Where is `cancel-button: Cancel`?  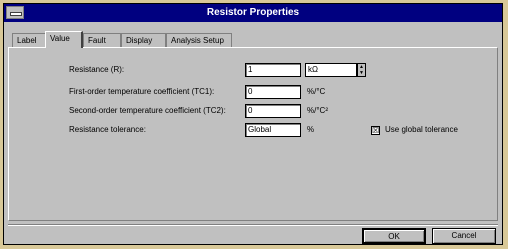
cancel-button: Cancel is located at coordinates (464, 236).